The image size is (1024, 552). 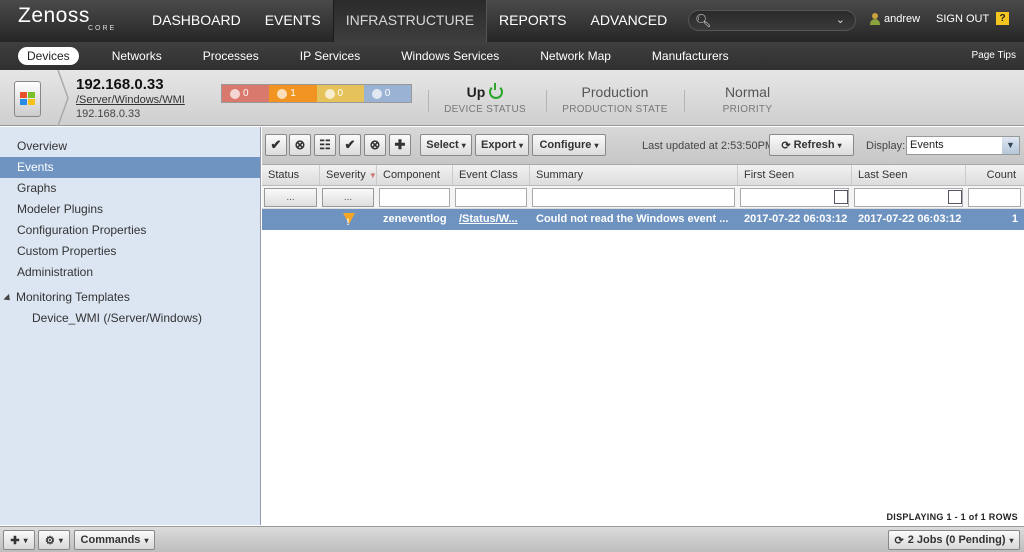 I want to click on check-x-icon: ✔, so click(x=350, y=144).